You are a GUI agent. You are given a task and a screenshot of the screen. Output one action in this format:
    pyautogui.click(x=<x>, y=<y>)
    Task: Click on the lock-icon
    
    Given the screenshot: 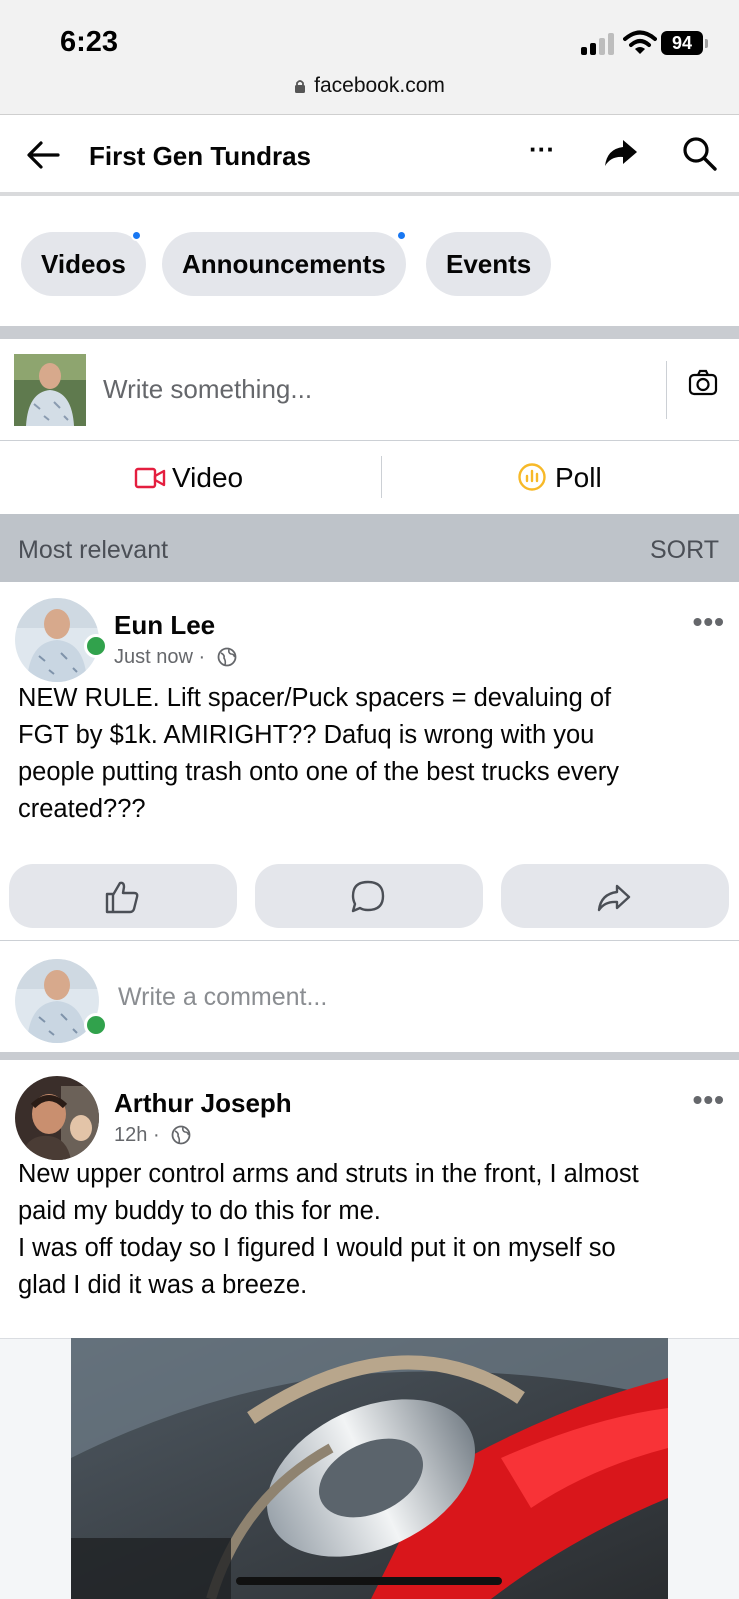 What is the action you would take?
    pyautogui.click(x=300, y=86)
    